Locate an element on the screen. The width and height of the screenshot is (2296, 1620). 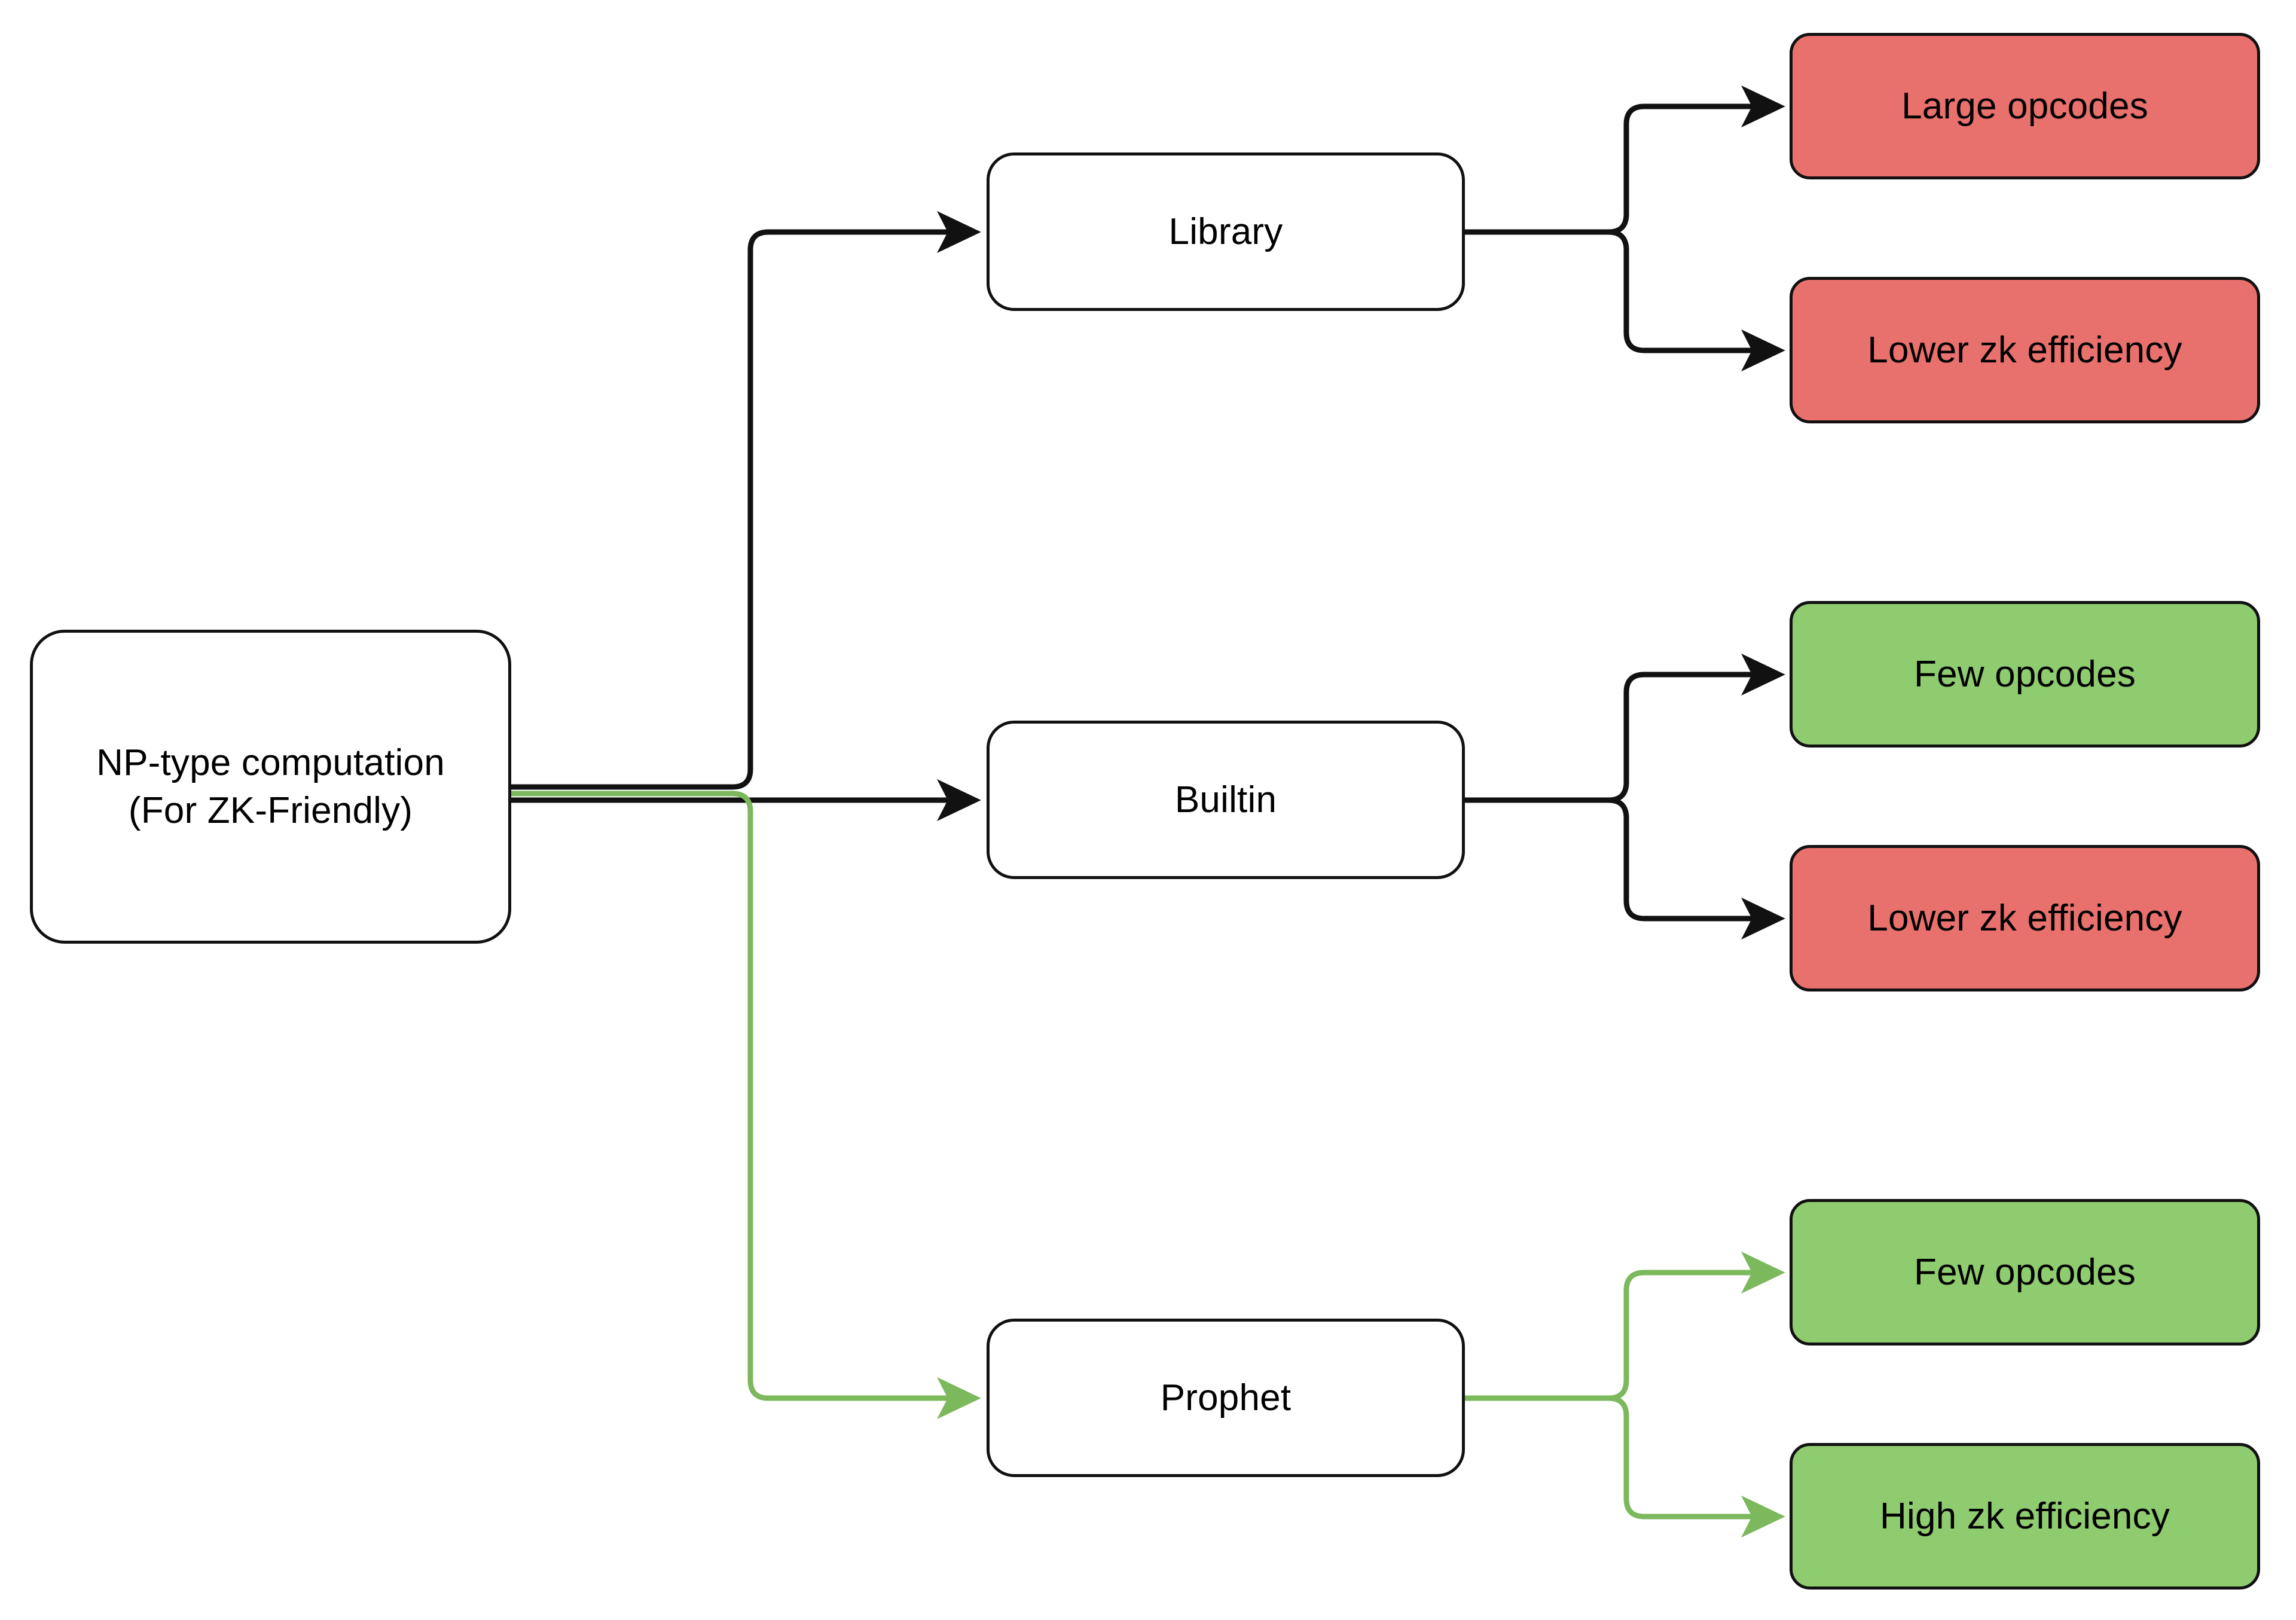
node-root-np-type-computation: NP-type computation (For ZK-Friendly) is located at coordinates (270, 787).